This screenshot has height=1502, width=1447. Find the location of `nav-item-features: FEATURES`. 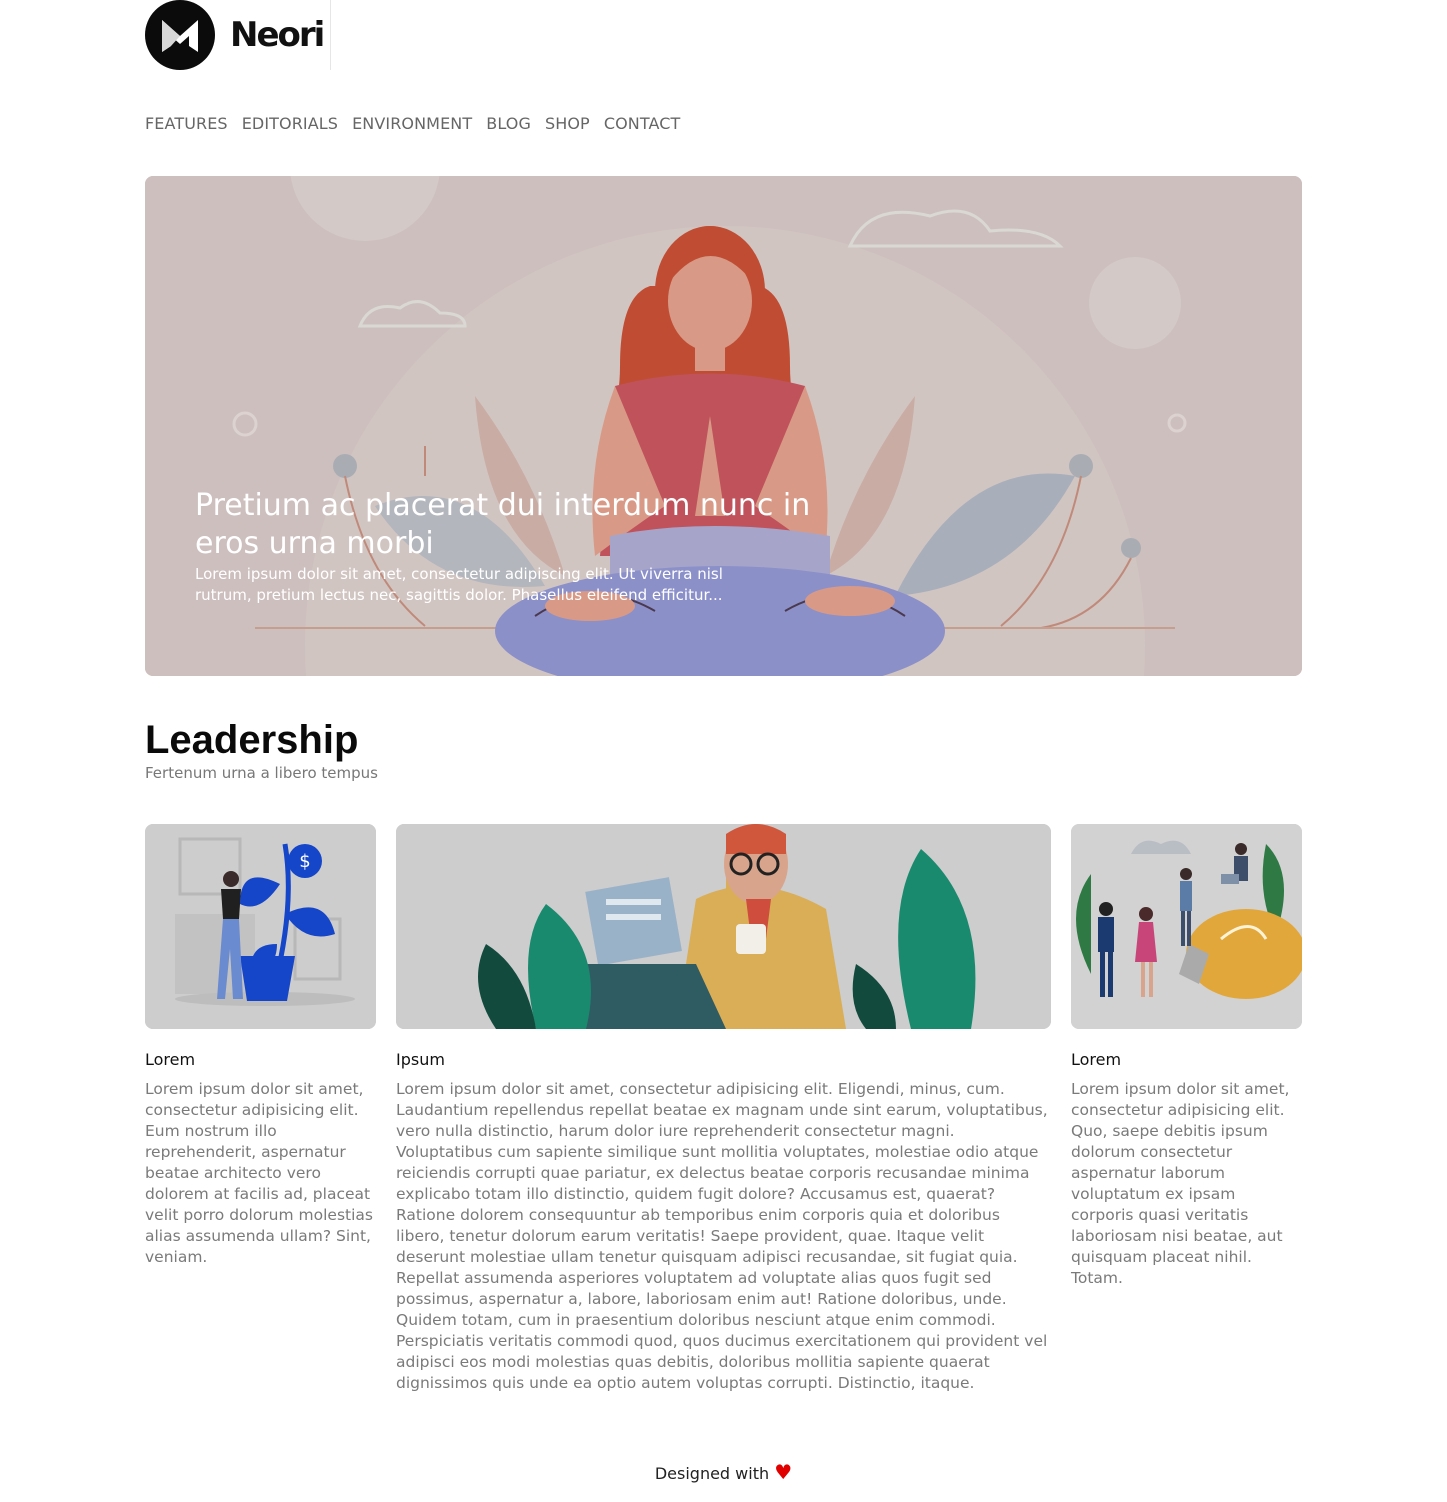

nav-item-features: FEATURES is located at coordinates (186, 123).